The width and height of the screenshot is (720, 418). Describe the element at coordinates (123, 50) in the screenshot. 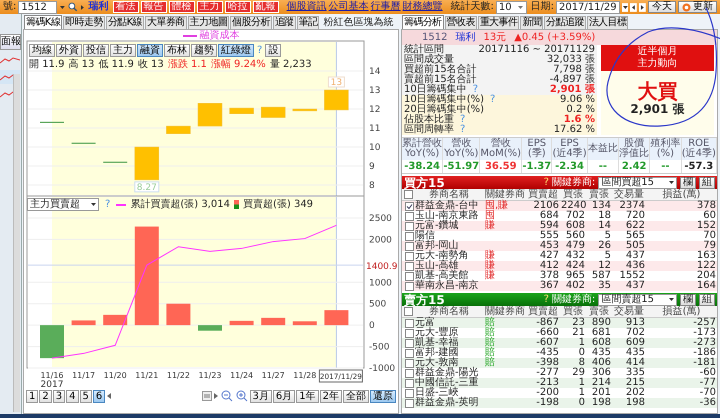

I see `indicator-button: 主力` at that location.